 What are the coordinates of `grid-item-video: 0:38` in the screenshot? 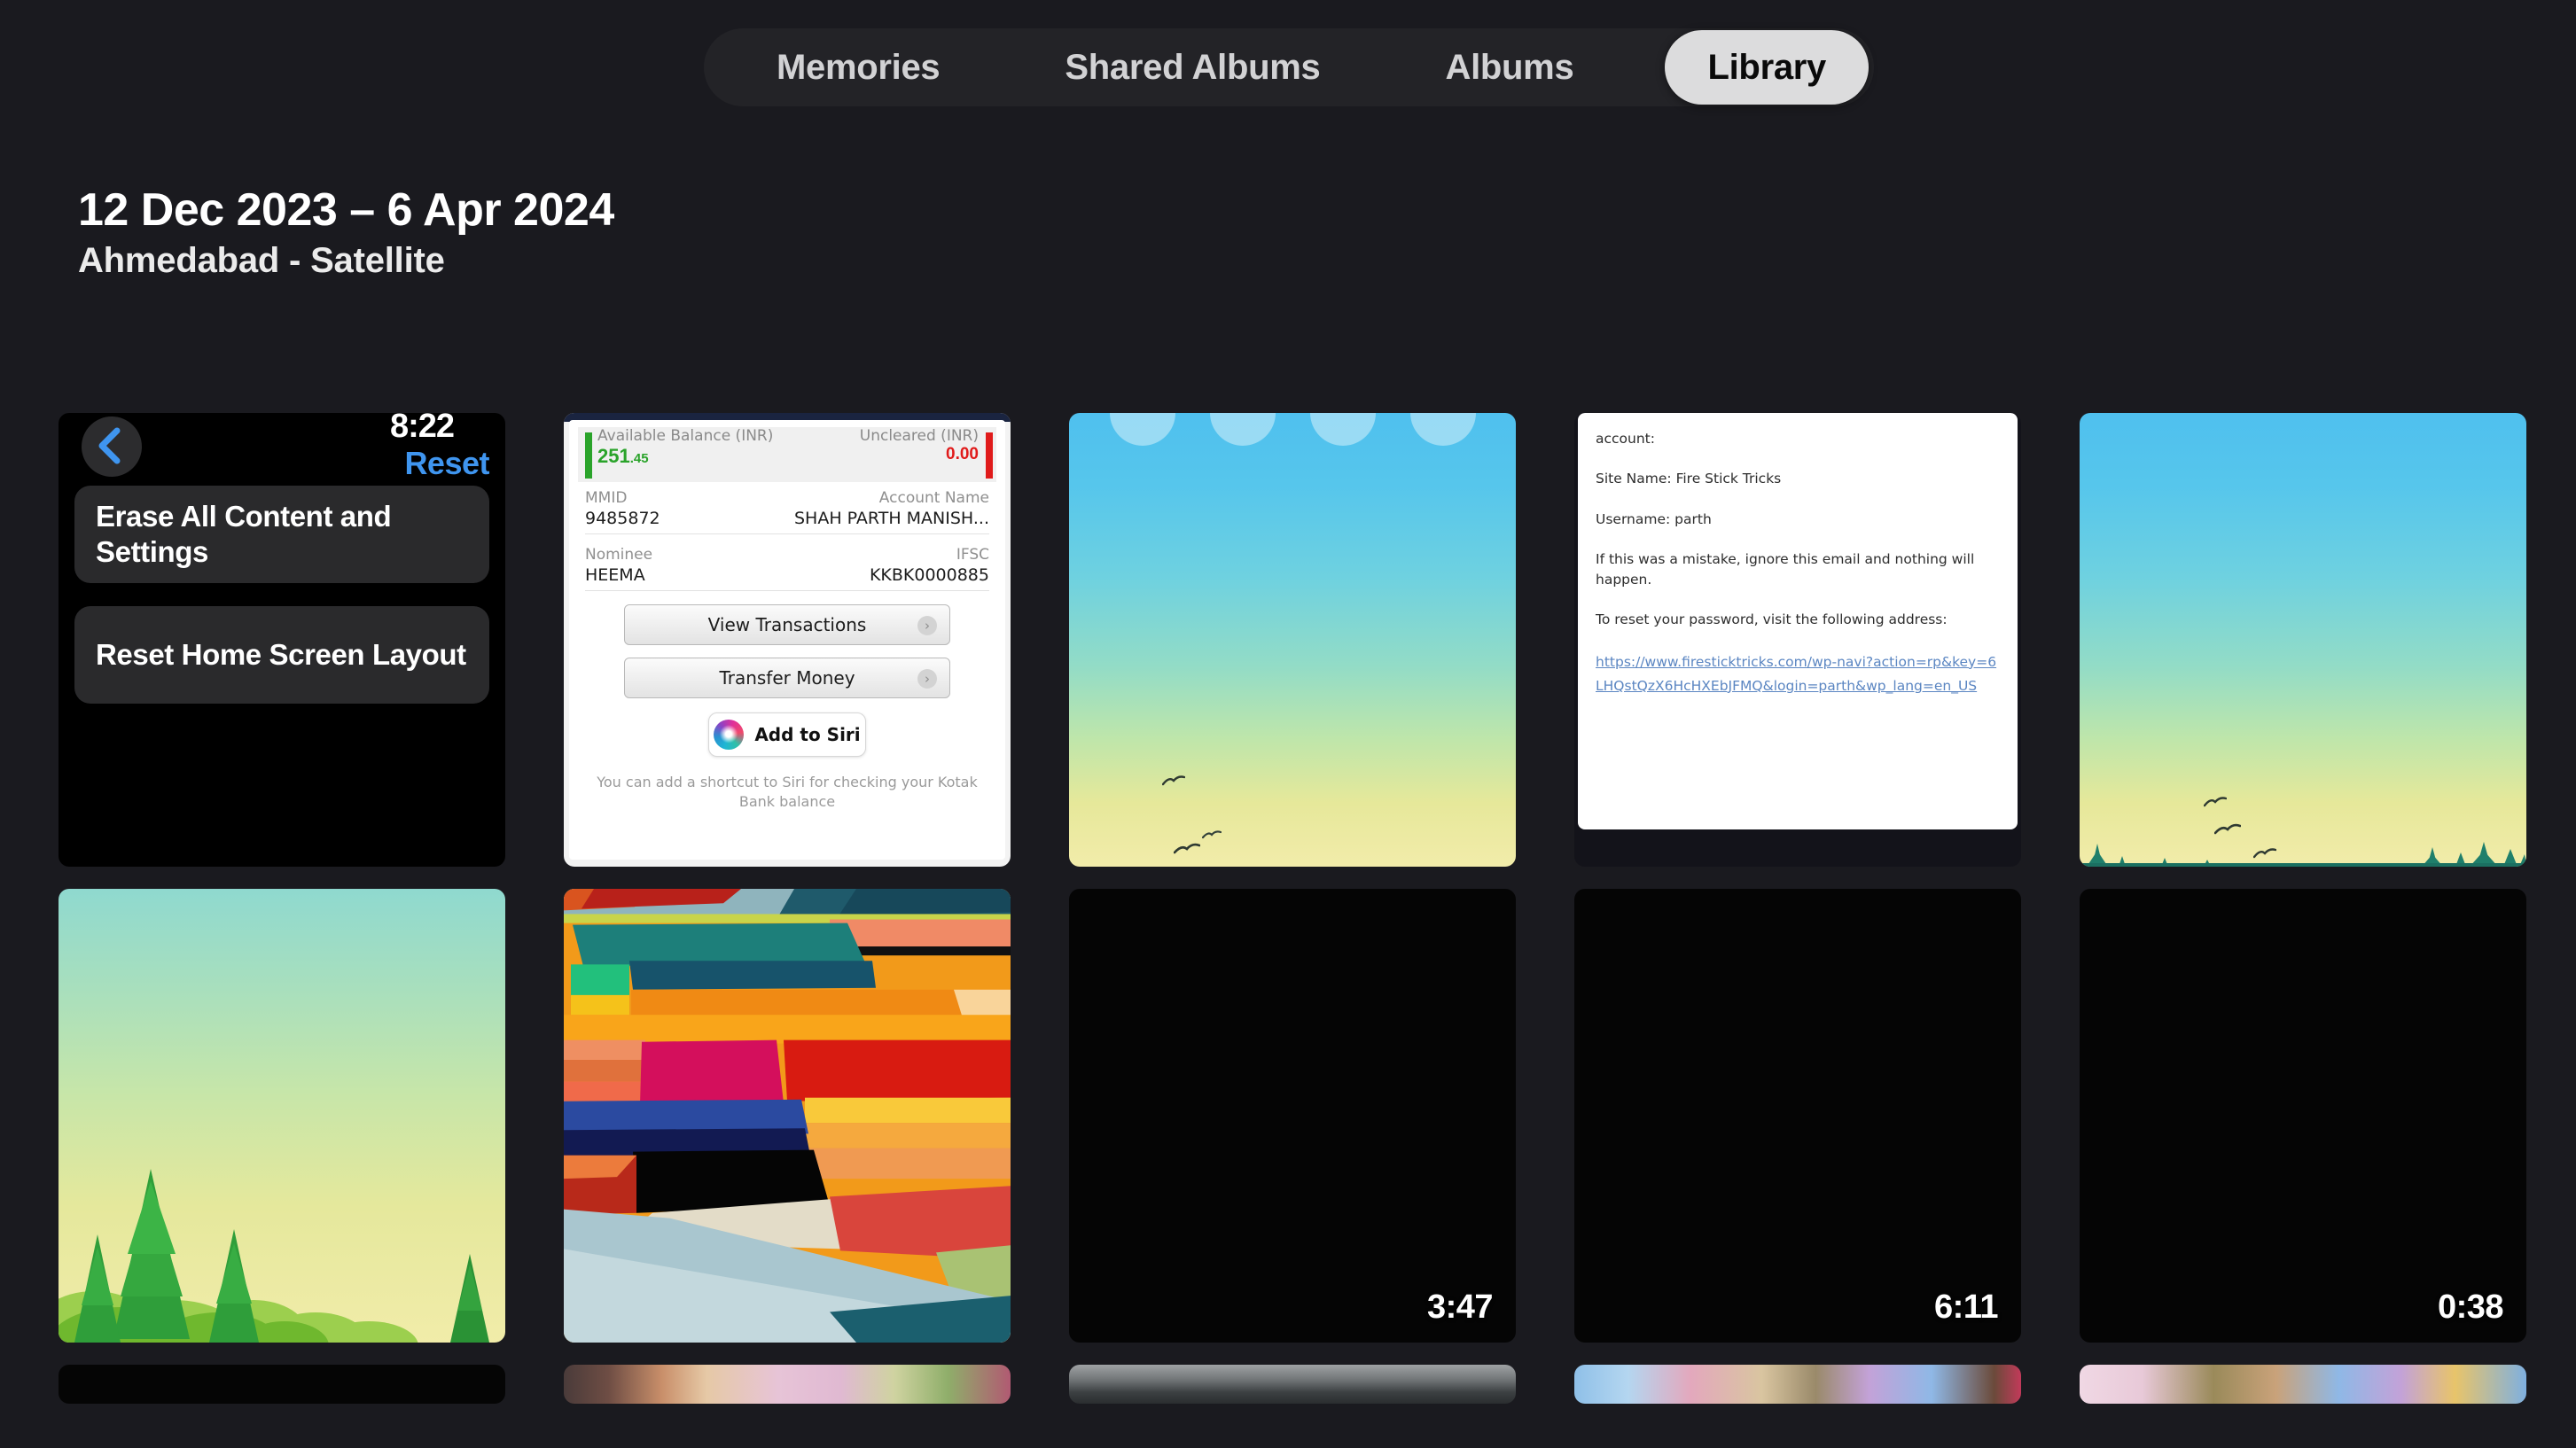 It's located at (2303, 1116).